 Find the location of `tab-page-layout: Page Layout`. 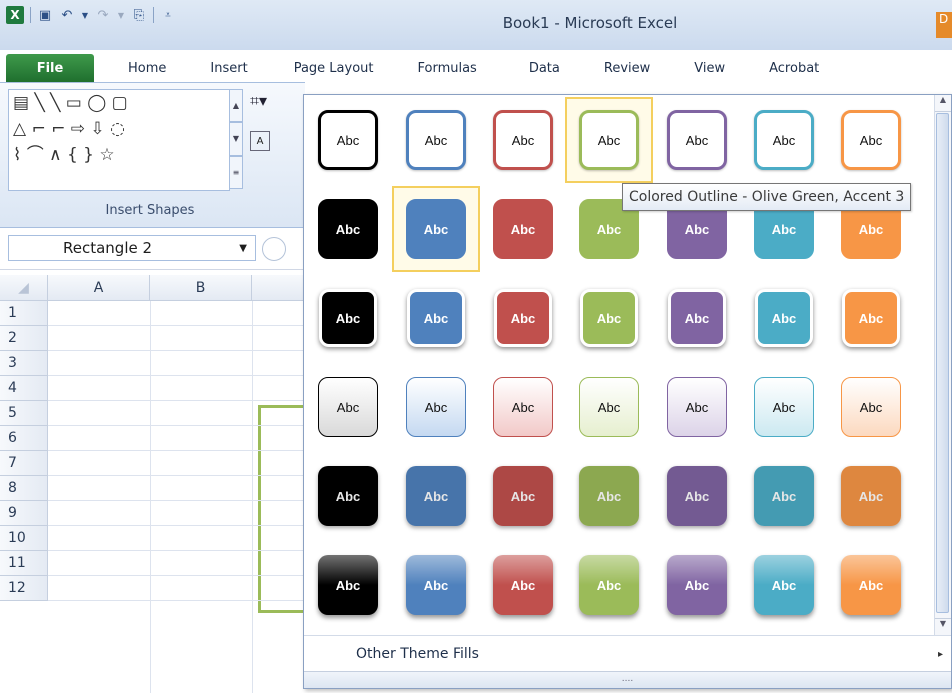

tab-page-layout: Page Layout is located at coordinates (334, 68).